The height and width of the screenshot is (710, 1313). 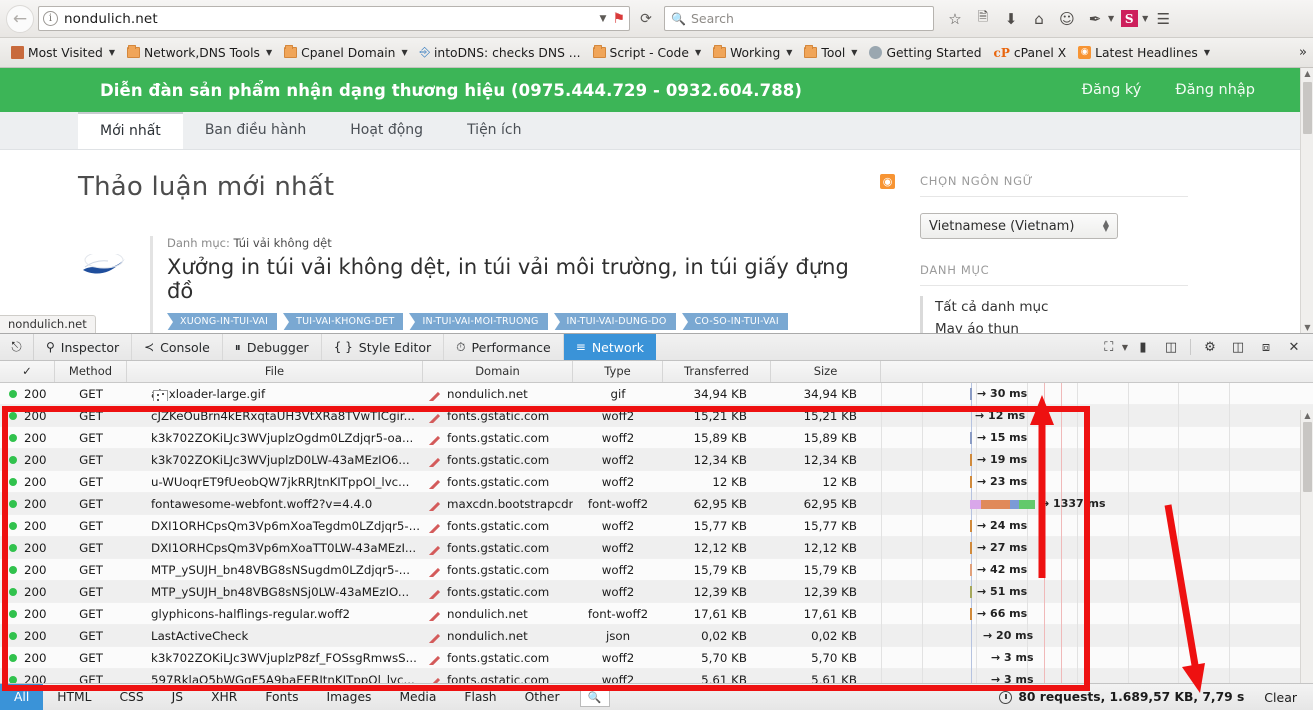 I want to click on filter-js: JS, so click(x=177, y=697).